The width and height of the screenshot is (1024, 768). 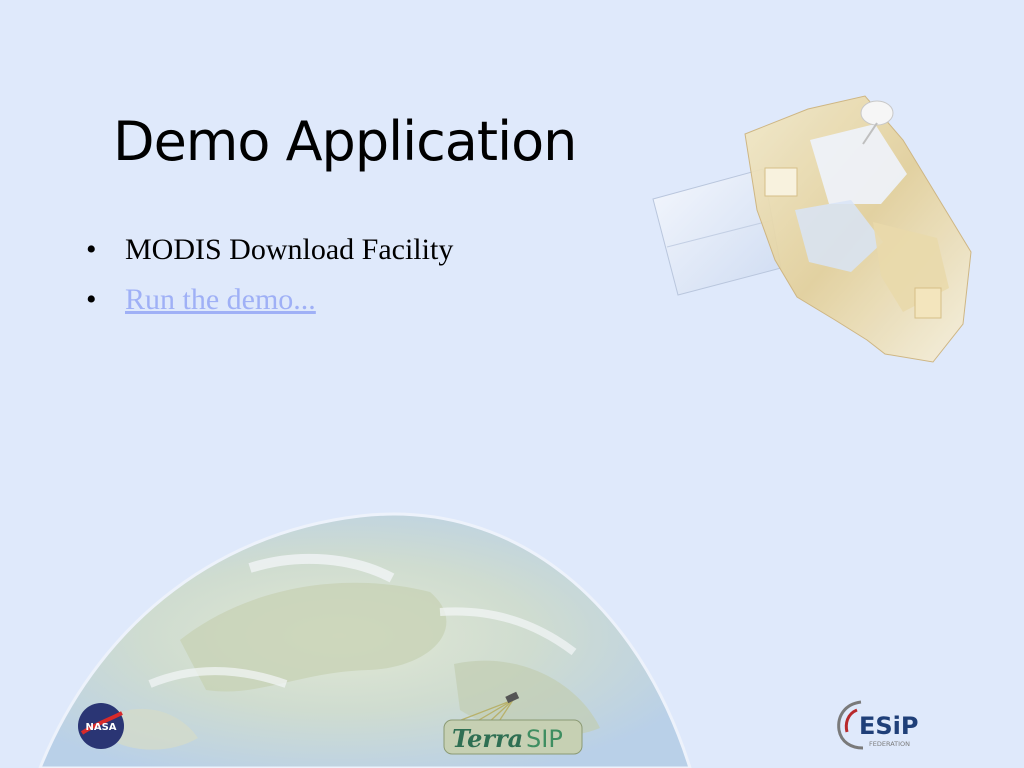 I want to click on nasa-logo-icon: NASA, so click(x=101, y=726).